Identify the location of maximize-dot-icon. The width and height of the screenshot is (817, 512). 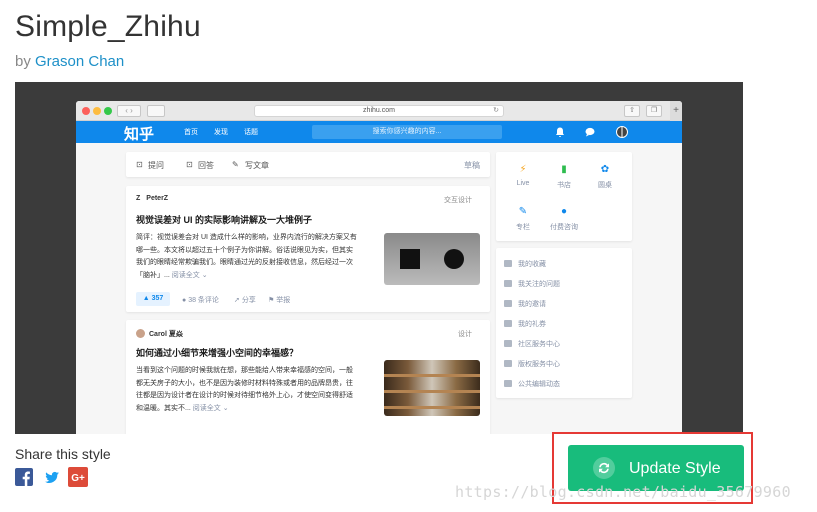
(108, 111).